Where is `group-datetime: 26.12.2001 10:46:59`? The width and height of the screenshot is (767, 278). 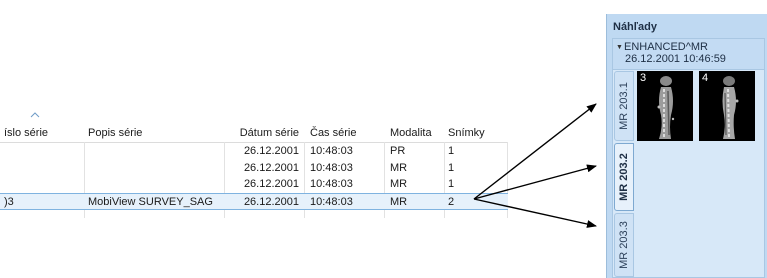 group-datetime: 26.12.2001 10:46:59 is located at coordinates (675, 59).